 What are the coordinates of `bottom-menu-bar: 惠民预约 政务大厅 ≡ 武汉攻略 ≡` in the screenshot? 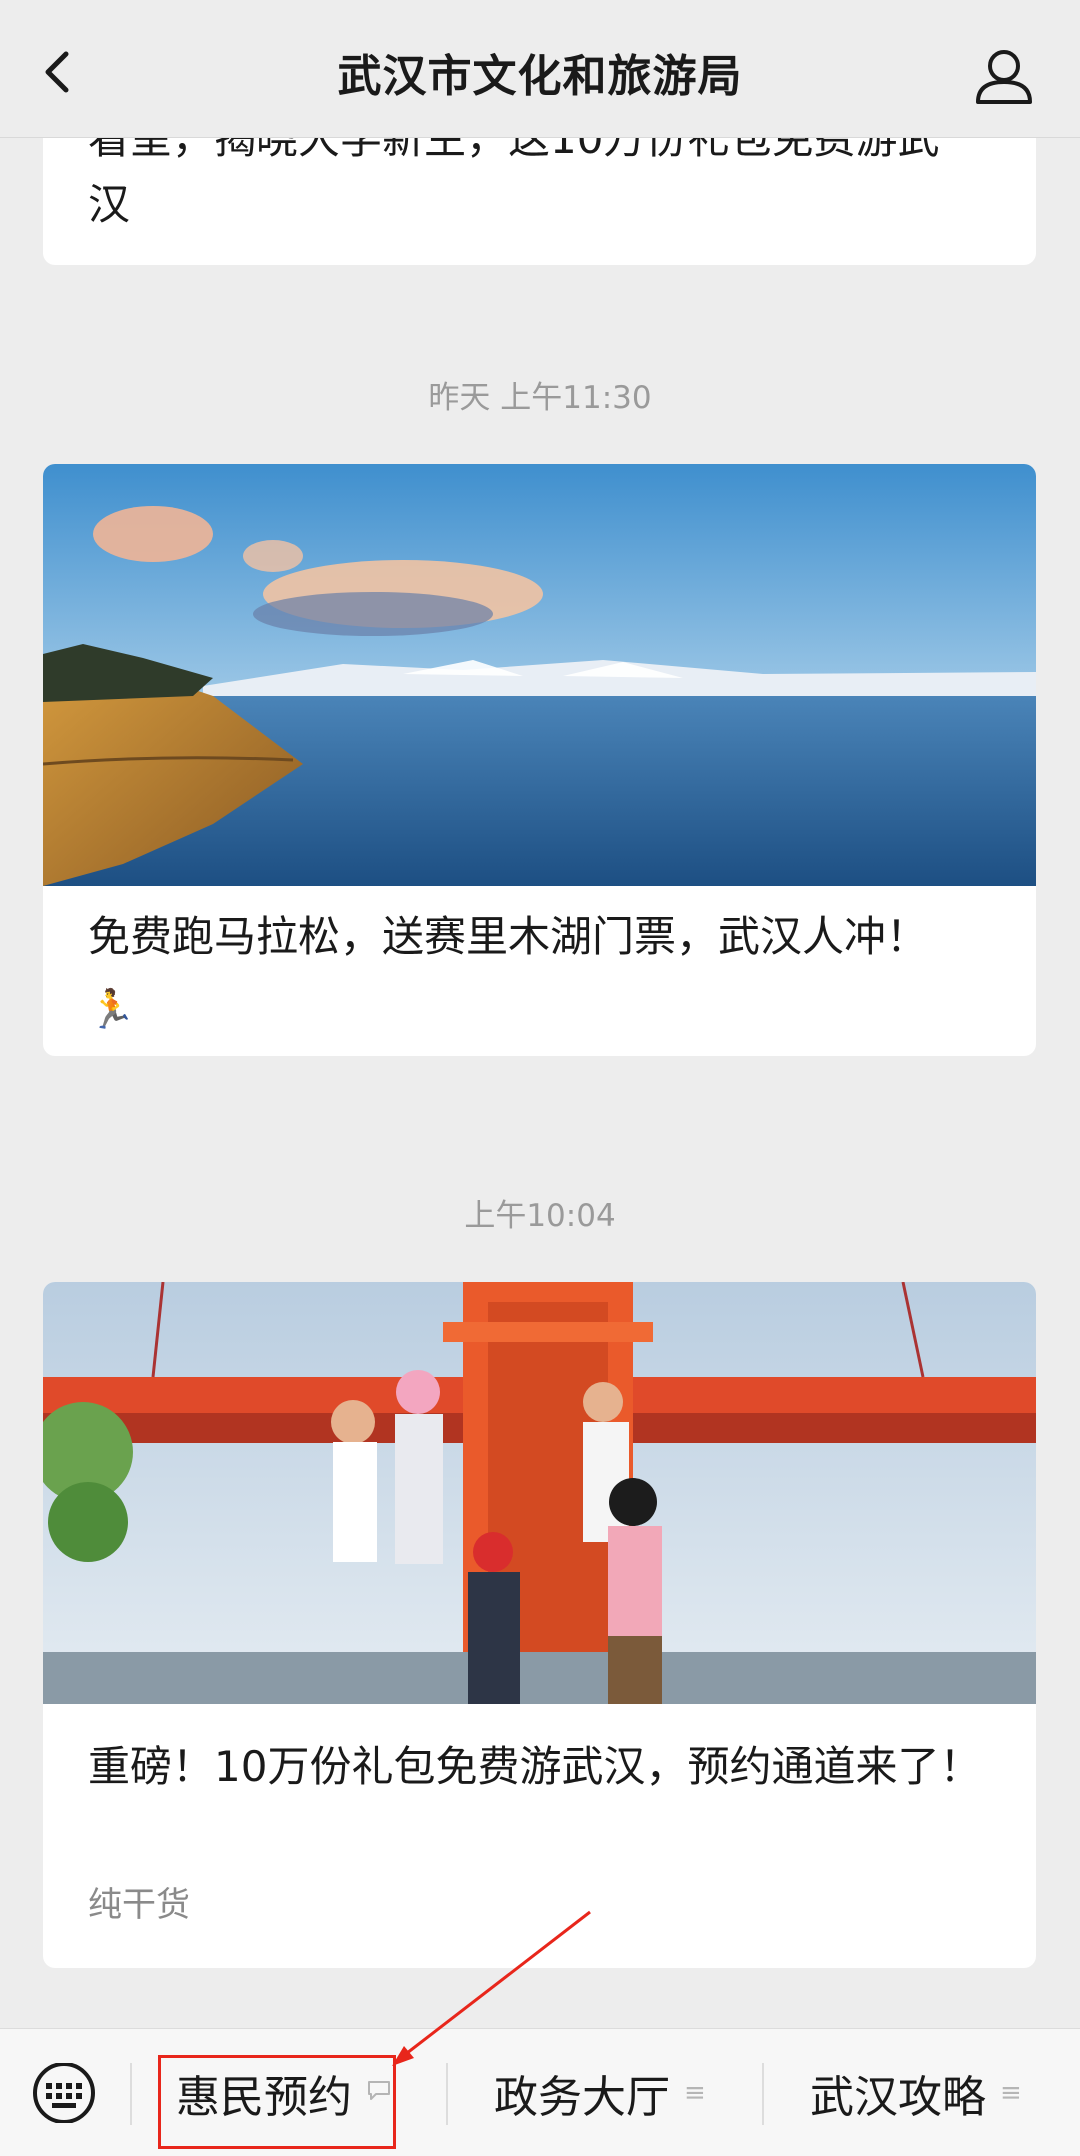 It's located at (540, 2092).